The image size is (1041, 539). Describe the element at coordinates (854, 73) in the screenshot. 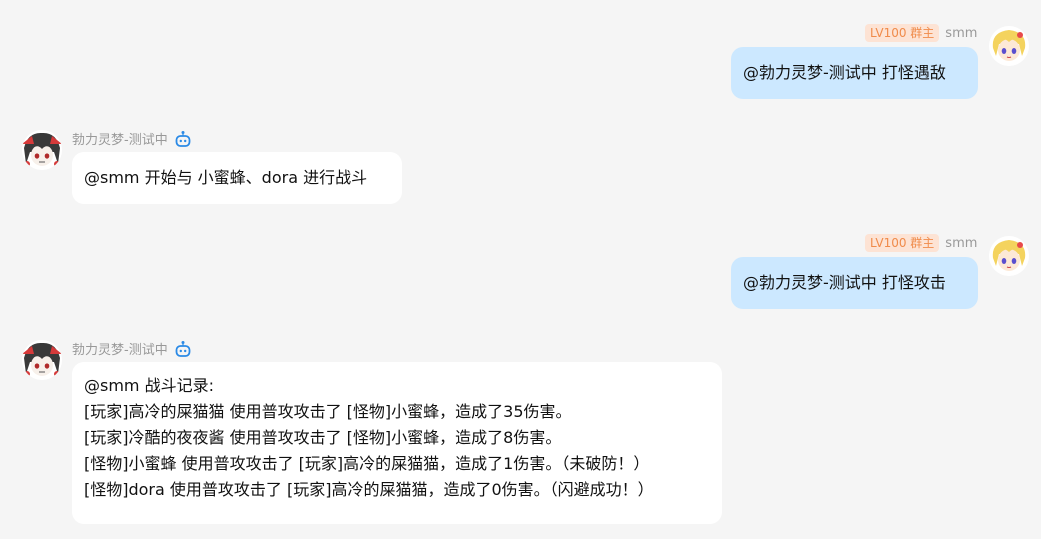

I see `message-bubble: @勃力灵梦-测试中 打怪遇敌` at that location.